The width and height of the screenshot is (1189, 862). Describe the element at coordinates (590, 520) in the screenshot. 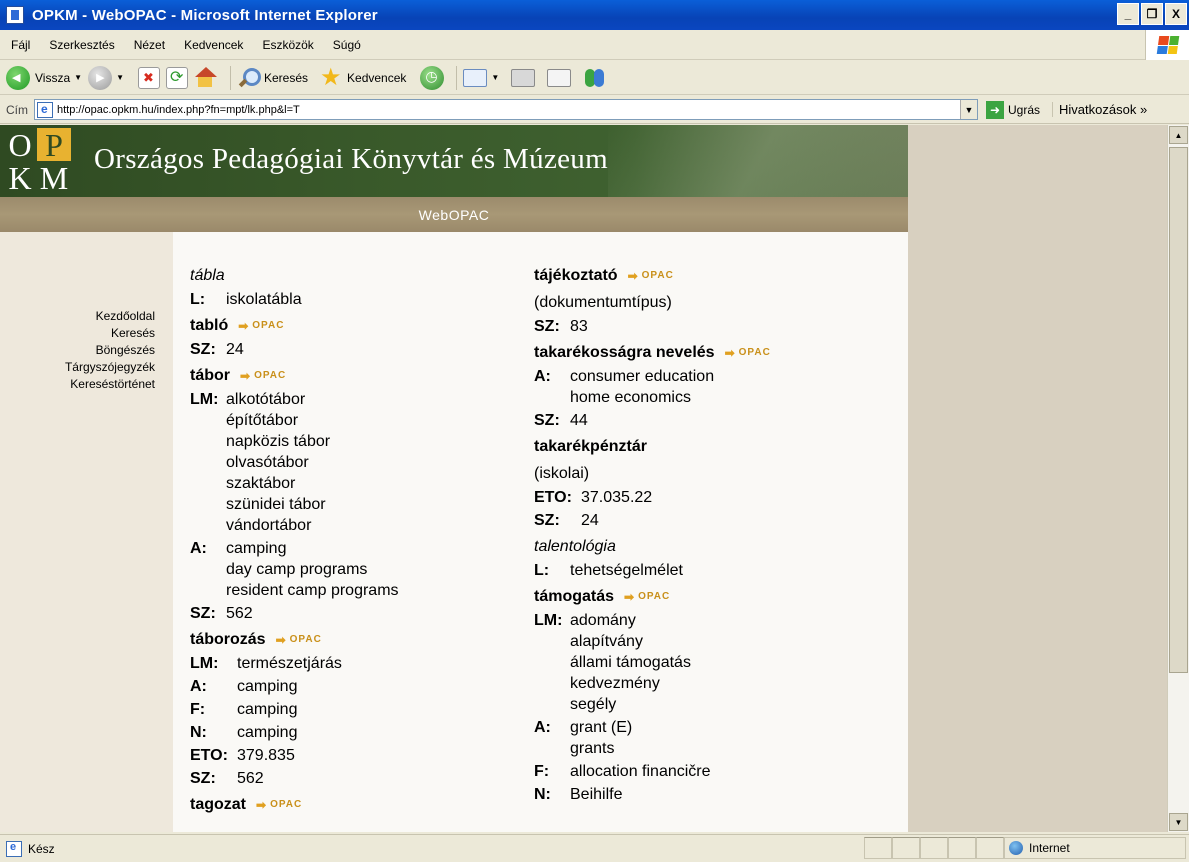

I see `relation-value: 24` at that location.